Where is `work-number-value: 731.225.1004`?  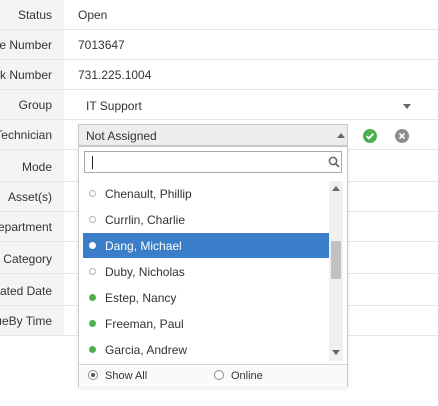 work-number-value: 731.225.1004 is located at coordinates (115, 75).